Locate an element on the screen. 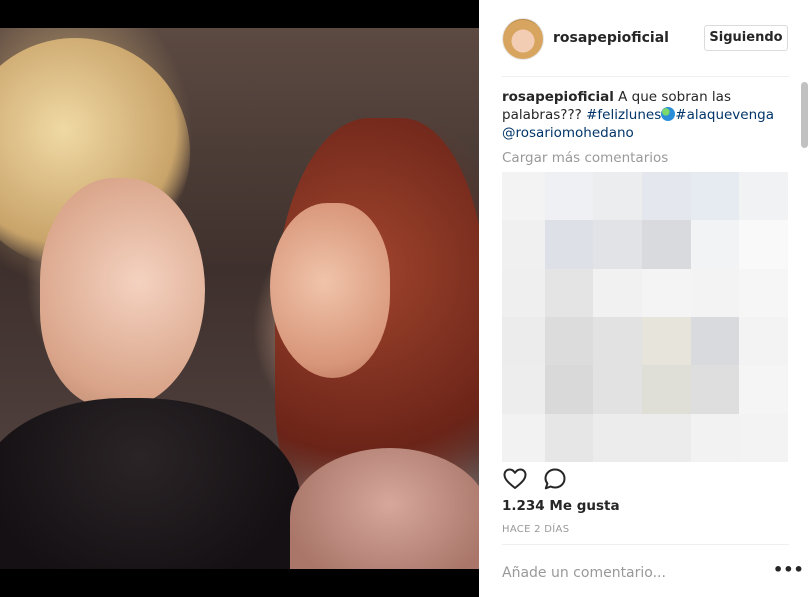  post-header: rosapepioficial Siguiendo is located at coordinates (645, 38).